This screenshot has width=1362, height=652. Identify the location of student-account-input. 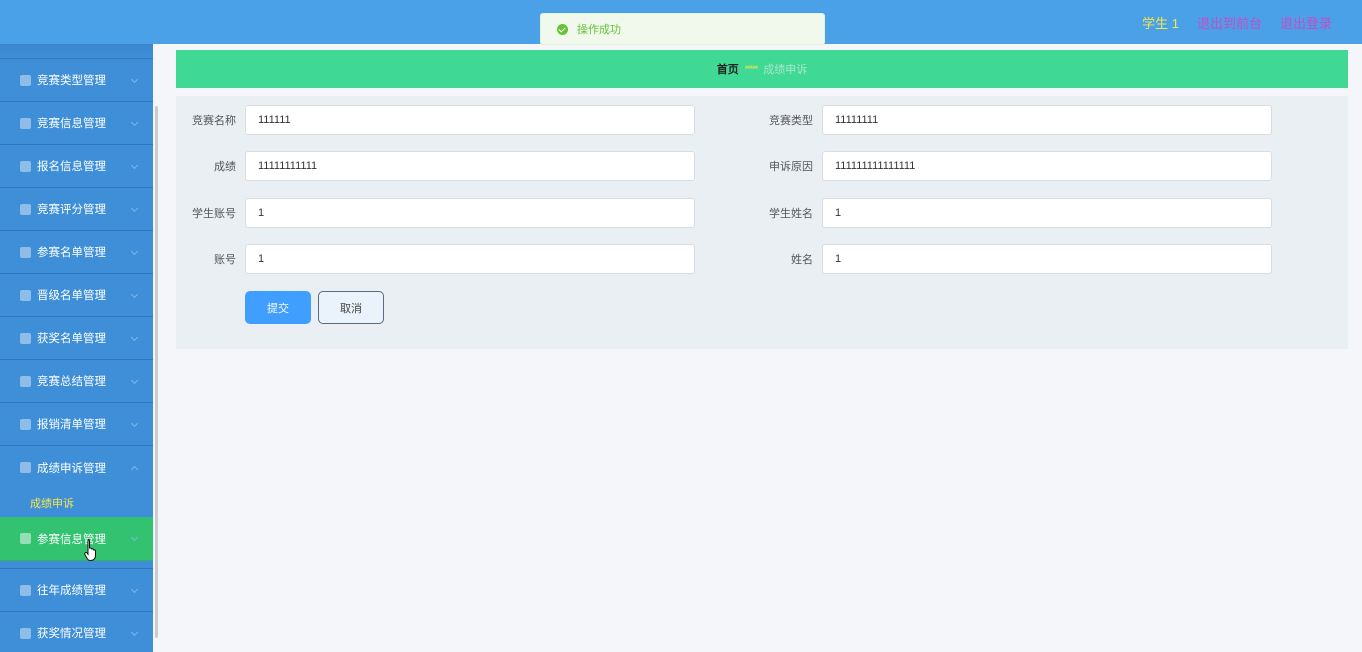
(470, 213).